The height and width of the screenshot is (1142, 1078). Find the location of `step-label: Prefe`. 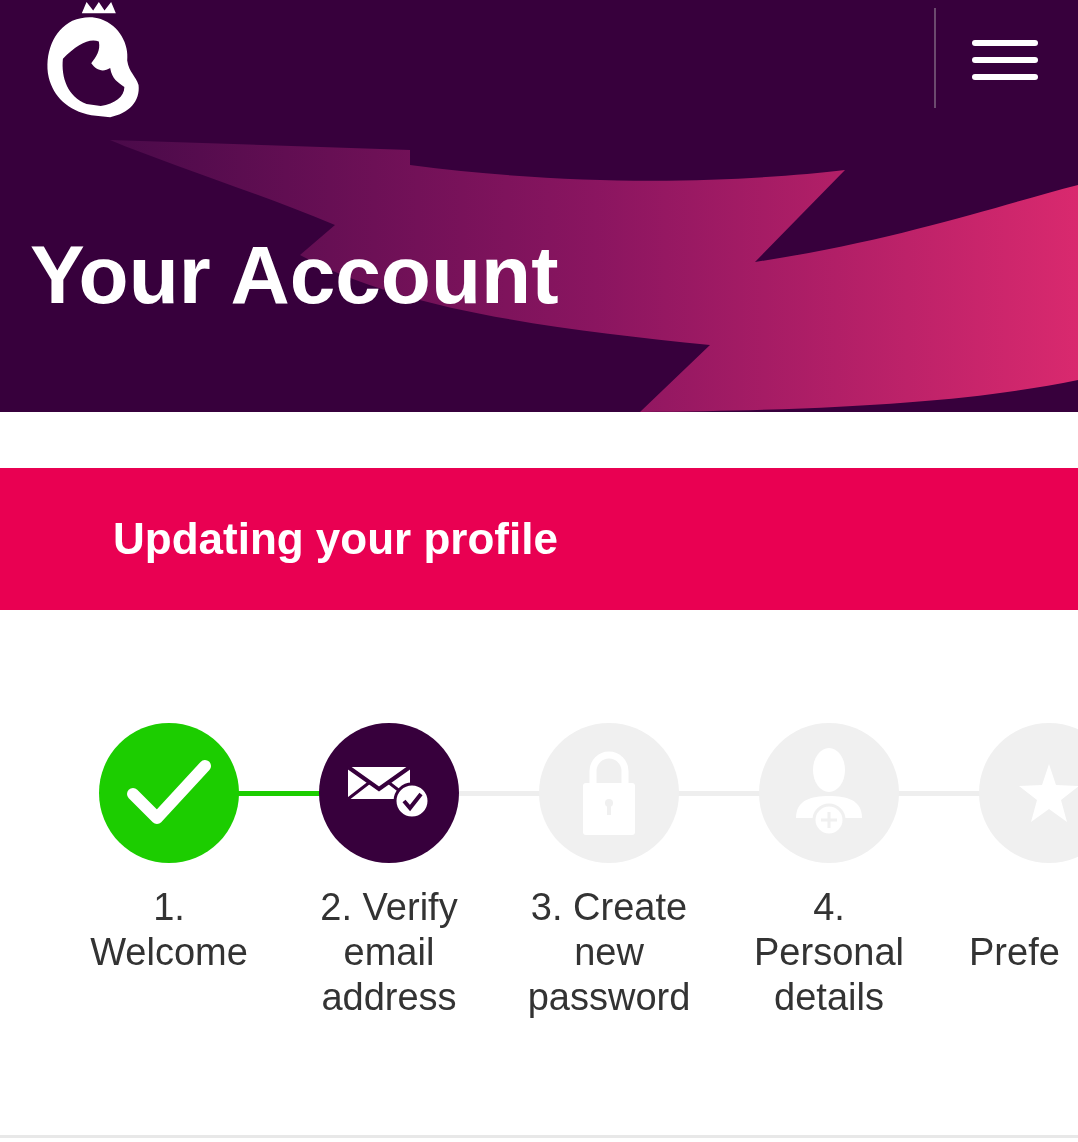

step-label: Prefe is located at coordinates (1014, 952).